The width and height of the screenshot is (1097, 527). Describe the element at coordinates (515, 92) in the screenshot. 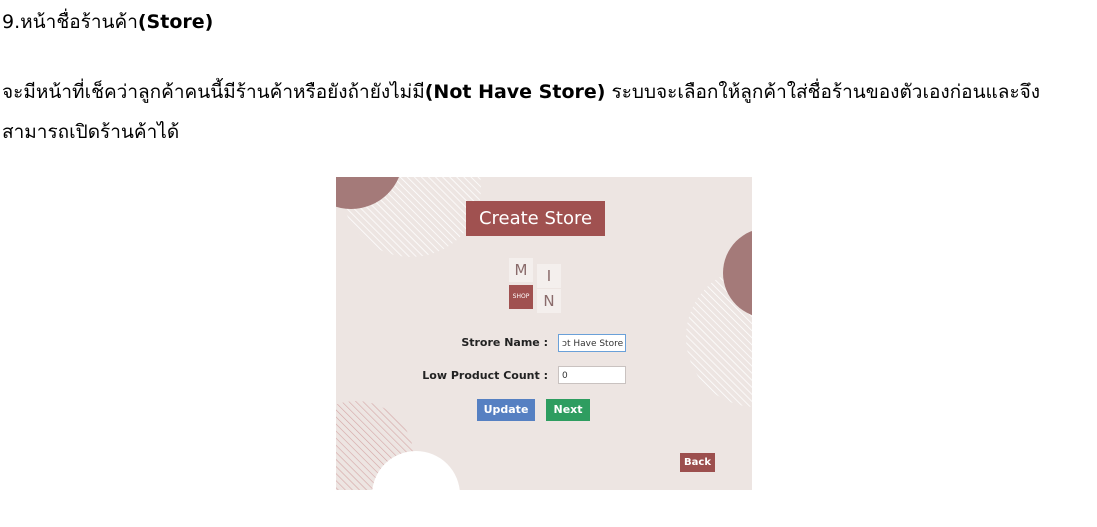

I see `para-bold: (Not Have Store)` at that location.